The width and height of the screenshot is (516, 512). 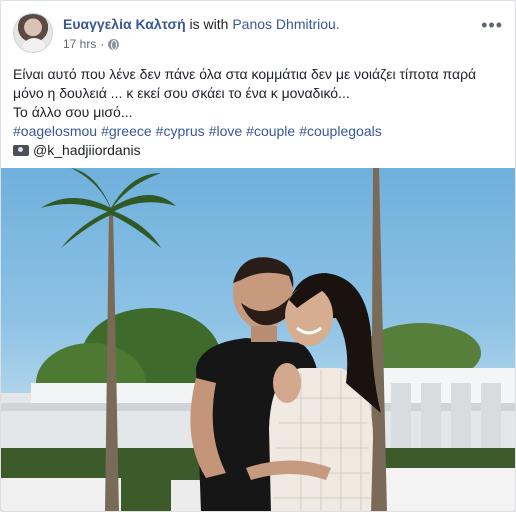 What do you see at coordinates (87, 150) in the screenshot?
I see `photo-credit: @k_hadjiiordanis` at bounding box center [87, 150].